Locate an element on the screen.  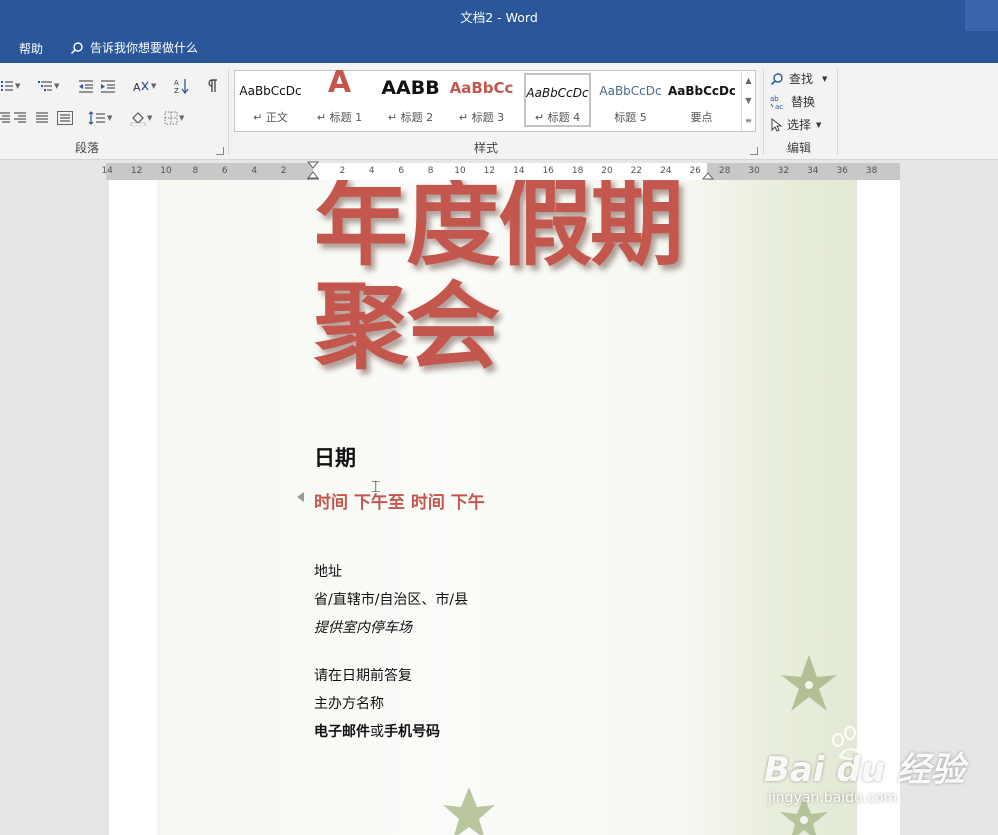
gallery-more-icon: ≡ is located at coordinates (748, 121).